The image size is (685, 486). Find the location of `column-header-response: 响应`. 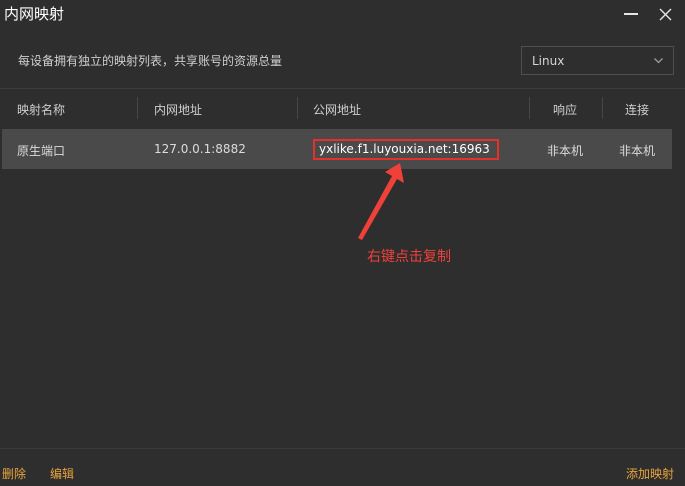

column-header-response: 响应 is located at coordinates (565, 109).